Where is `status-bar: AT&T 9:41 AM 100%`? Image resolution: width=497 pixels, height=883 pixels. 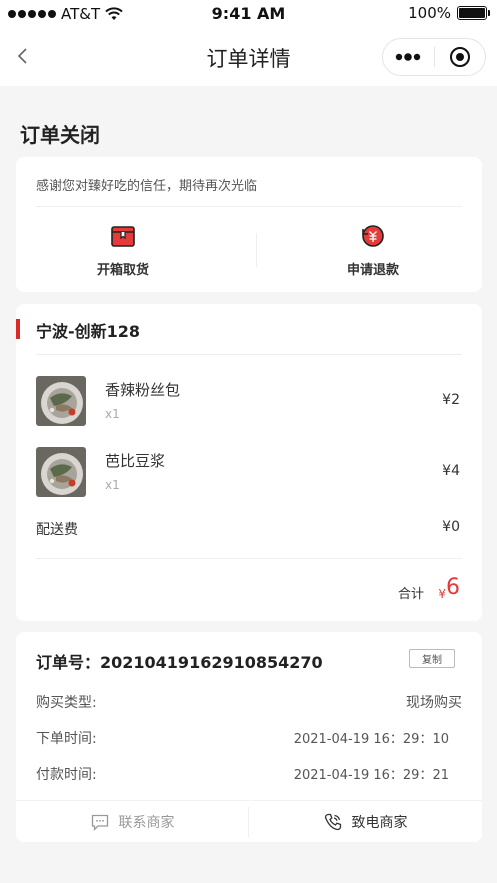 status-bar: AT&T 9:41 AM 100% is located at coordinates (248, 14).